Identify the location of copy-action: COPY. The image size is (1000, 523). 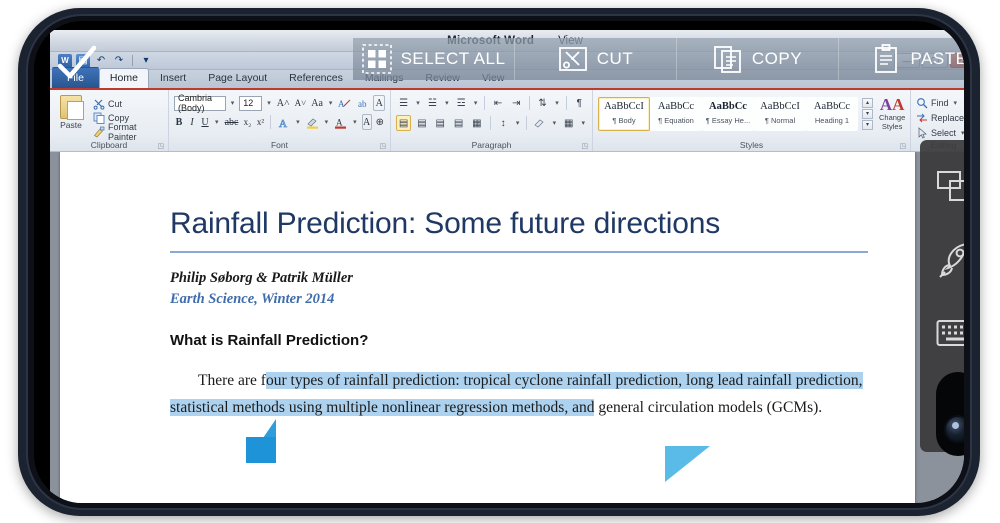
(757, 59).